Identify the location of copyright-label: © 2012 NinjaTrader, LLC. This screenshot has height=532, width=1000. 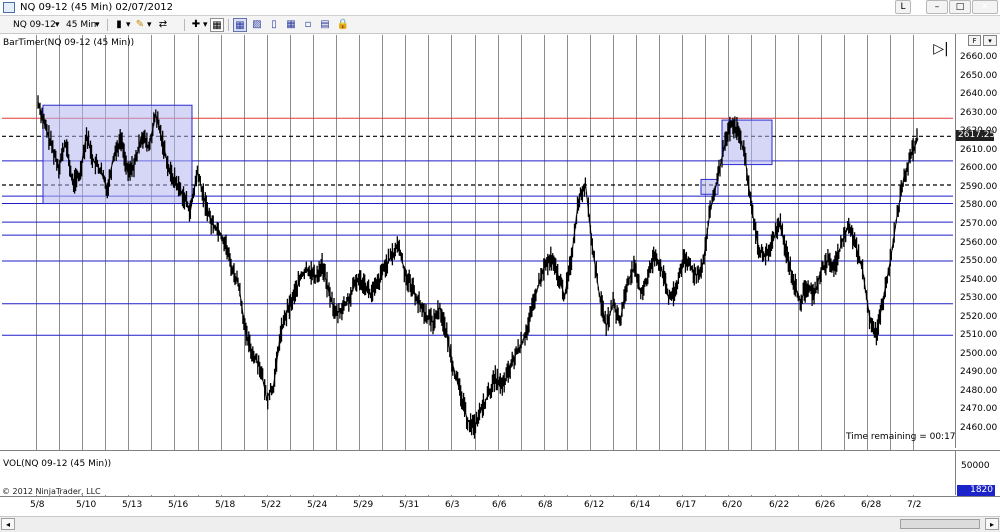
(51, 491).